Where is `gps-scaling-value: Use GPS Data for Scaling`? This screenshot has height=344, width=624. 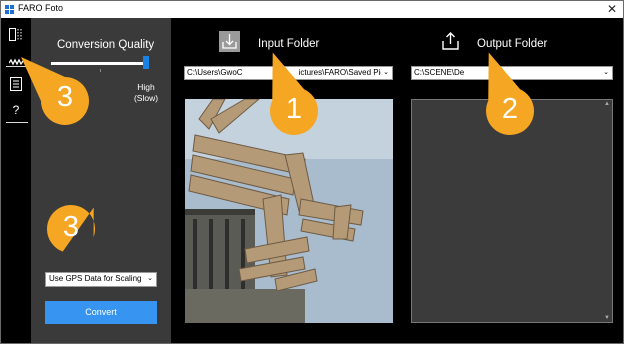 gps-scaling-value: Use GPS Data for Scaling is located at coordinates (95, 278).